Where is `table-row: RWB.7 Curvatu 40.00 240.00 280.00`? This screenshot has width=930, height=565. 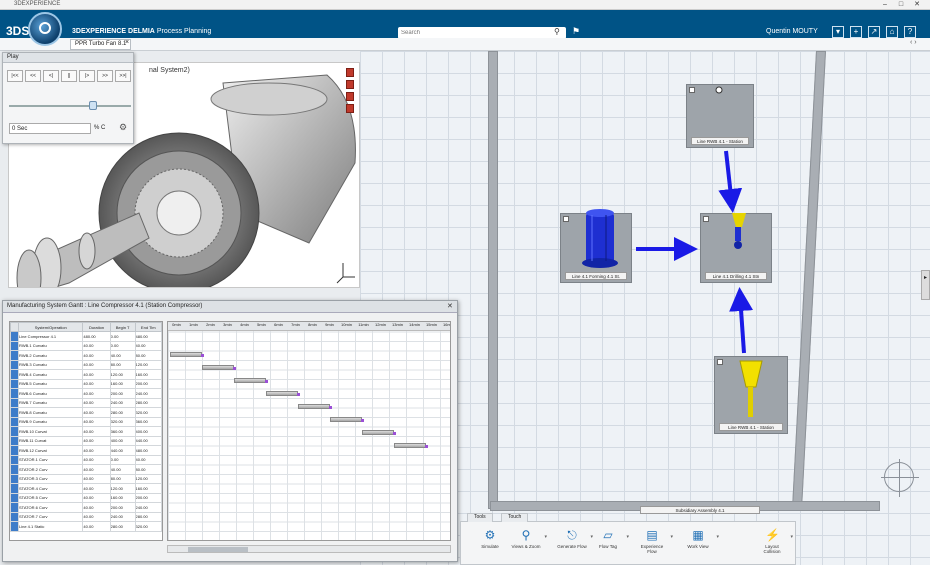 table-row: RWB.7 Curvatu 40.00 240.00 280.00 is located at coordinates (86, 402).